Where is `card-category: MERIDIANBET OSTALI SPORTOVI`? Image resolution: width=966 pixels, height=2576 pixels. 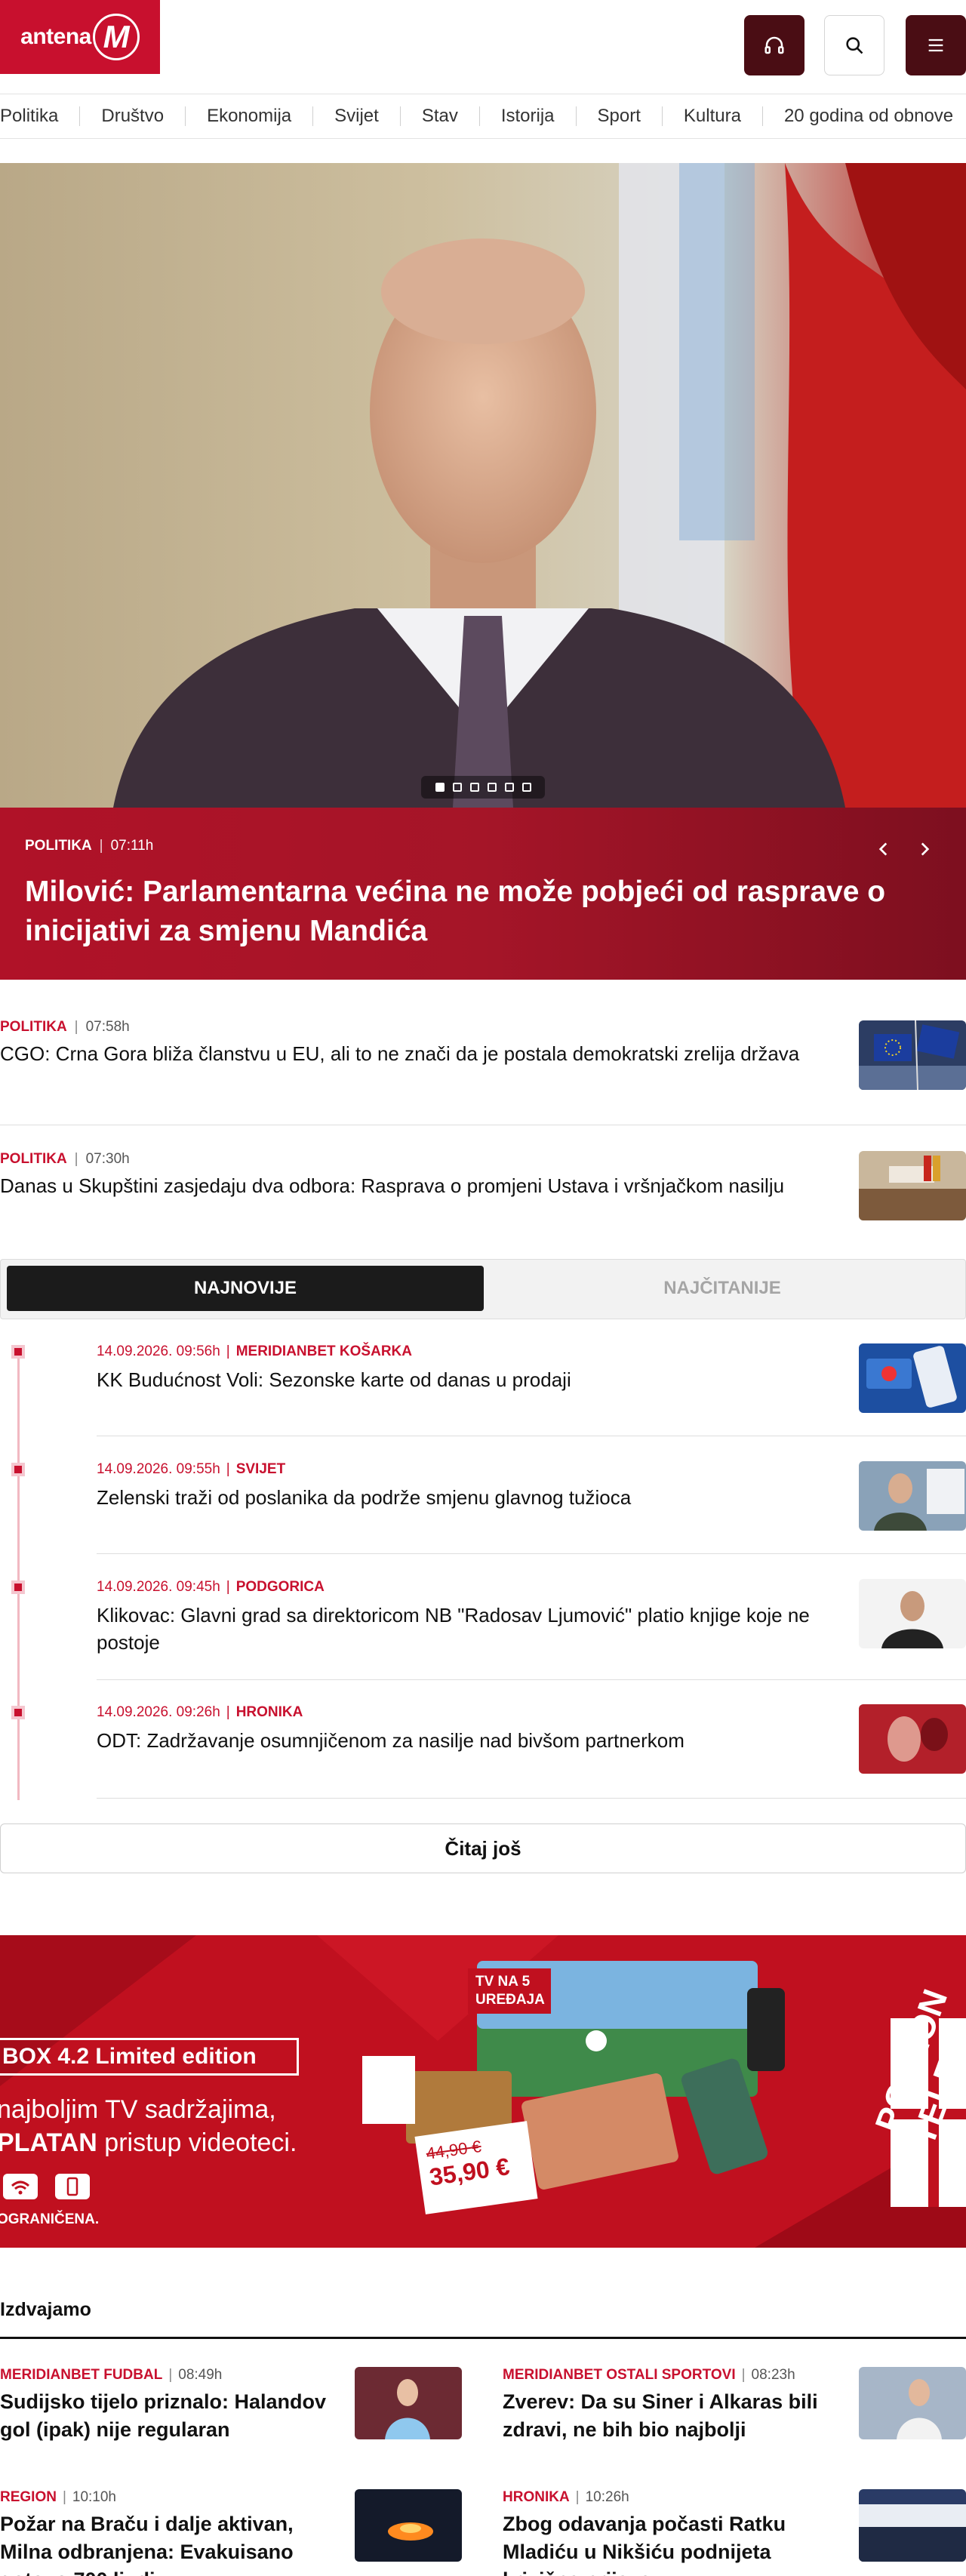
card-category: MERIDIANBET OSTALI SPORTOVI is located at coordinates (619, 2375).